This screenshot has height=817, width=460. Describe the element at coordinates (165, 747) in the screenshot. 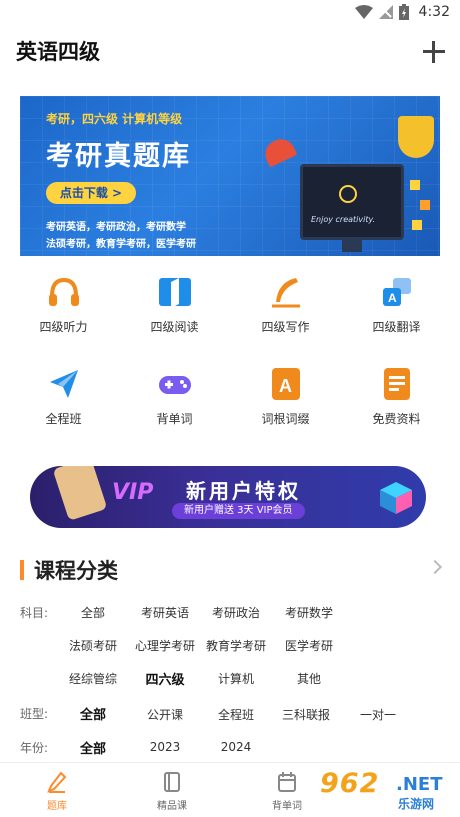

I see `year-filter: 2023` at that location.